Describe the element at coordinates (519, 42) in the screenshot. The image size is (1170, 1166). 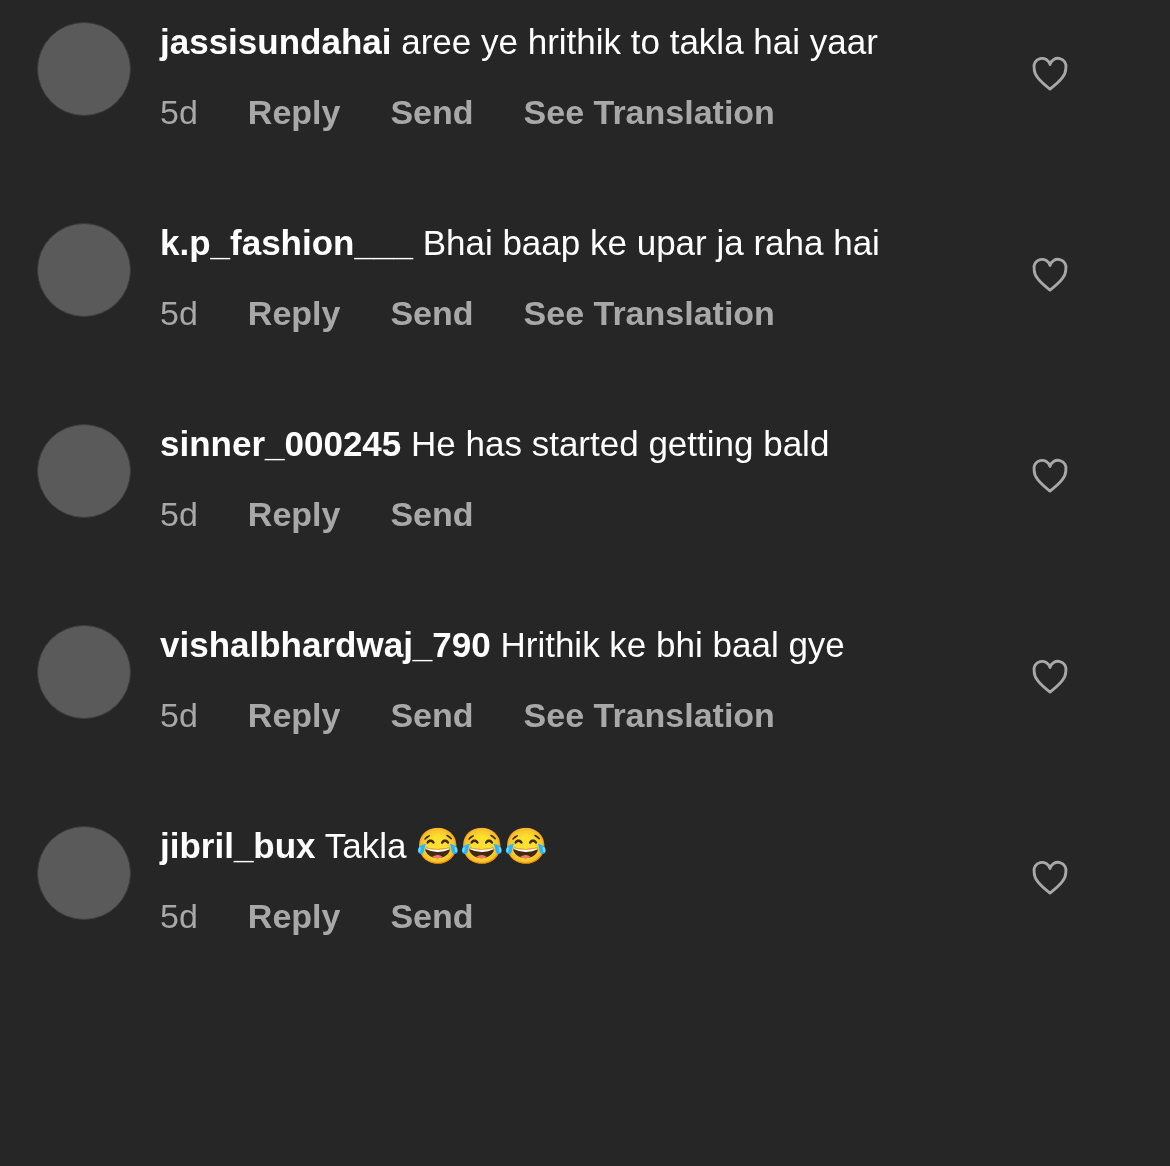
I see `comment-text: jassisundahai aree ye hrithik to takla hai yaar` at that location.